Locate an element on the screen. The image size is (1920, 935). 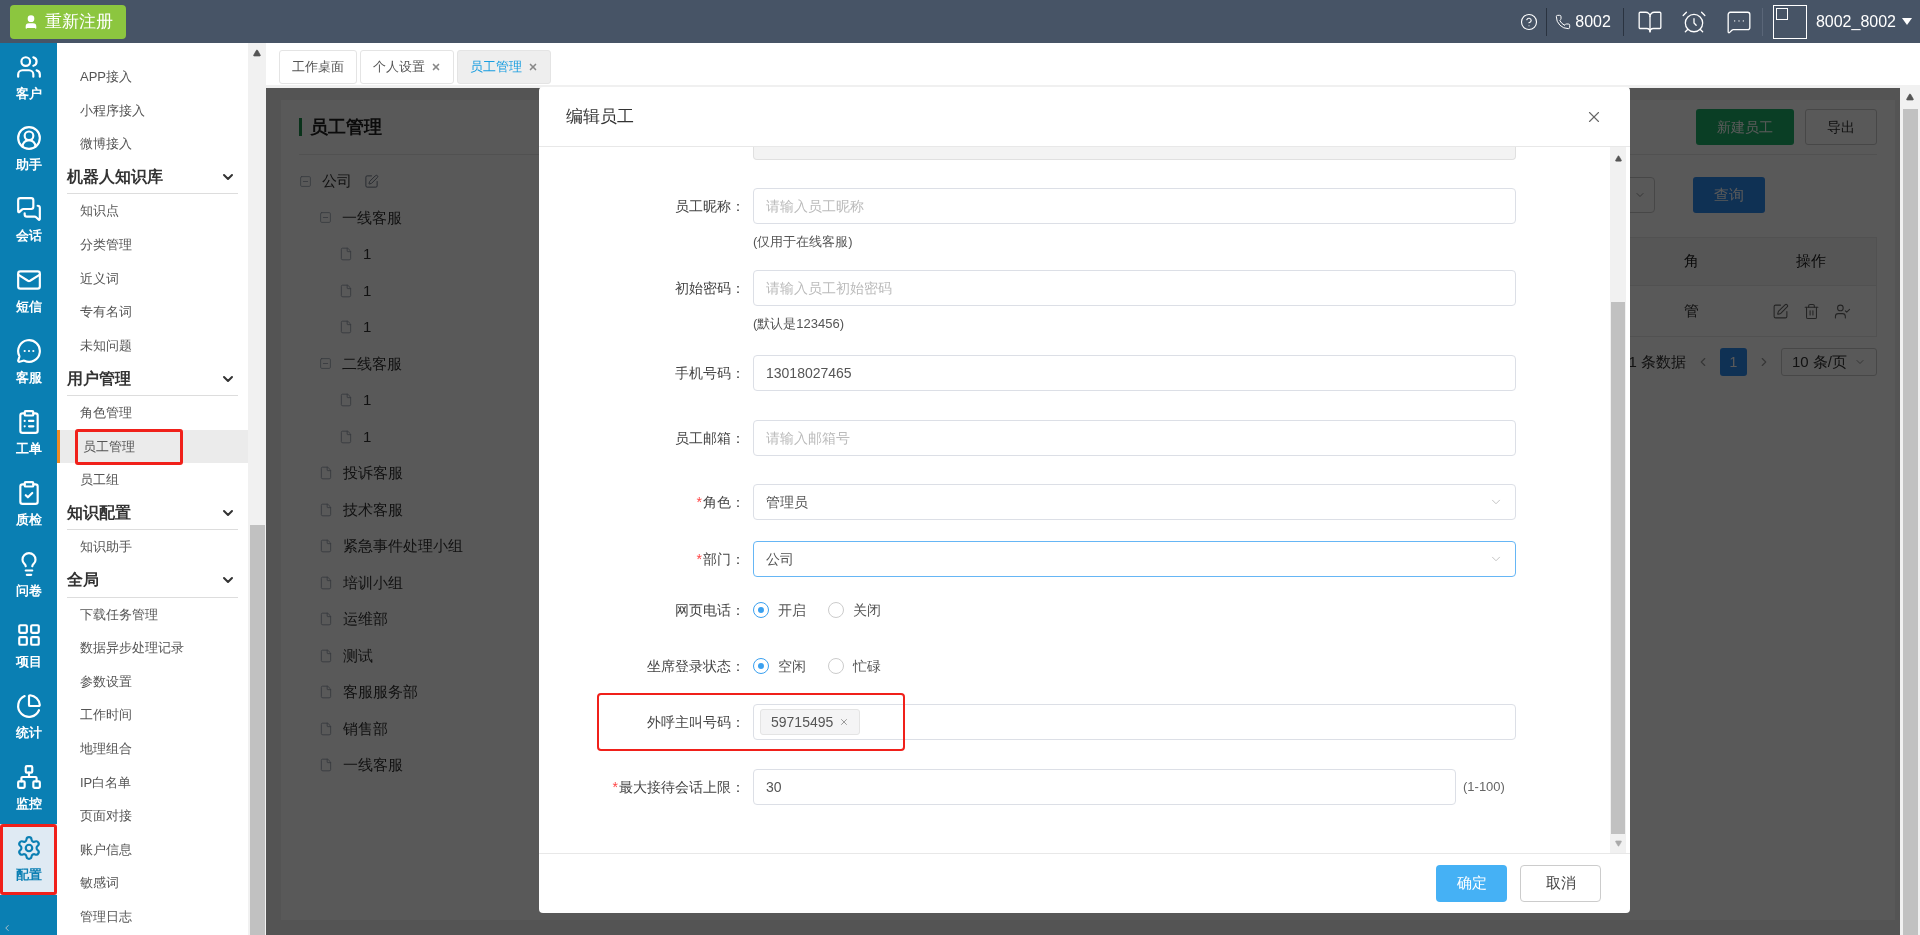
menu-item: IP白名单 is located at coordinates (152, 782).